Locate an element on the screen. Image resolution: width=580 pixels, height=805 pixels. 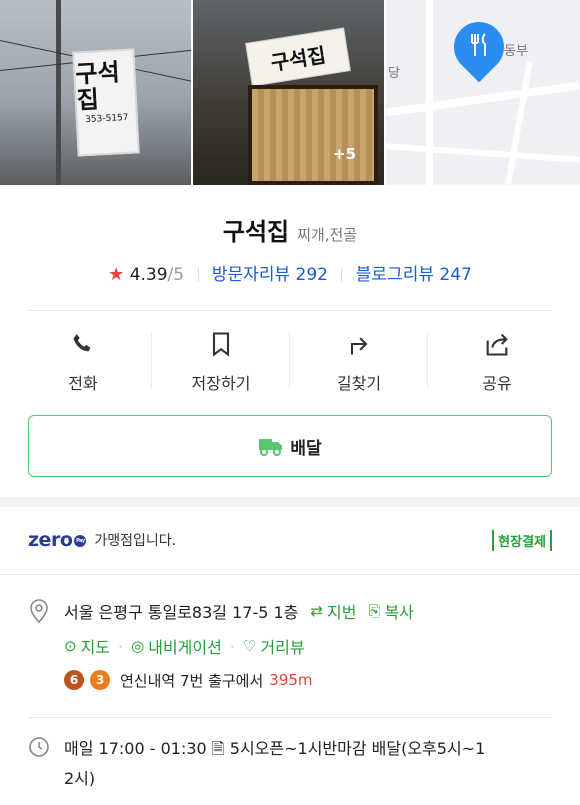
more-photos-badge: +5 is located at coordinates (344, 154).